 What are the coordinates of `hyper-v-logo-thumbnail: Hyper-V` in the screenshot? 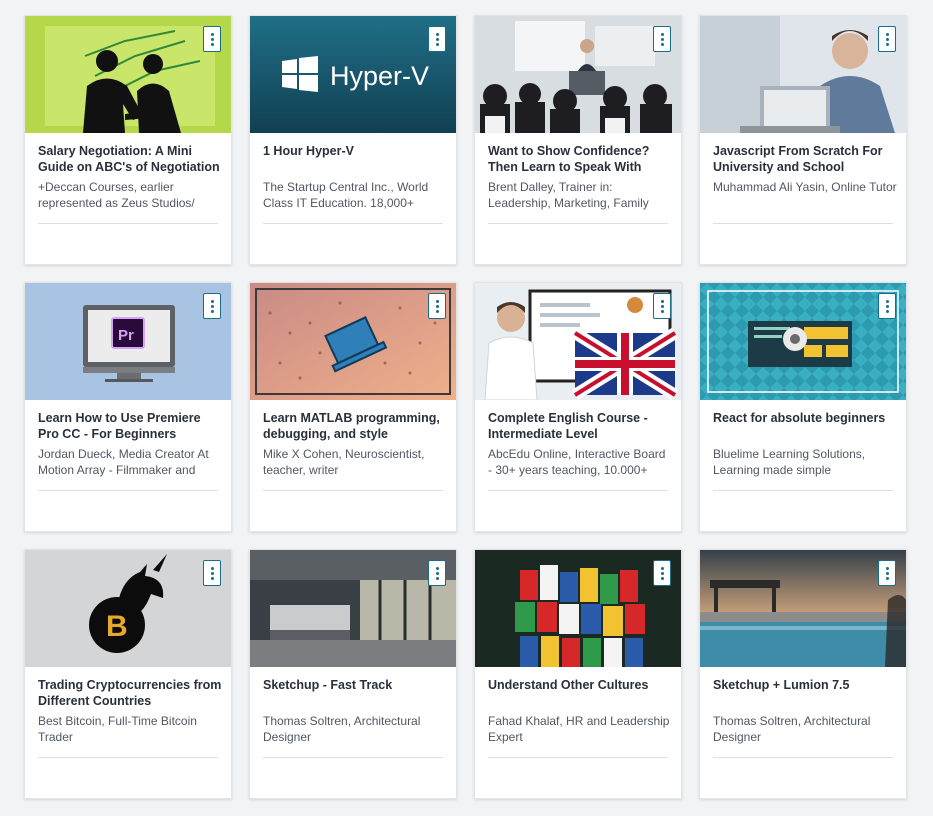 It's located at (353, 74).